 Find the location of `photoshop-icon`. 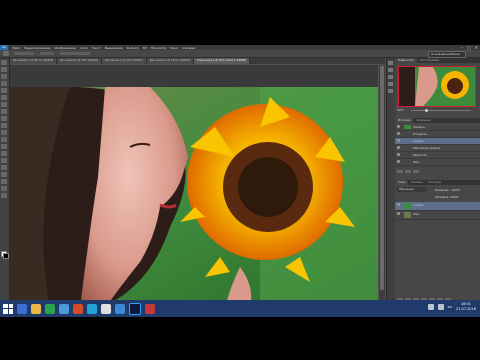

photoshop-icon is located at coordinates (135, 308).